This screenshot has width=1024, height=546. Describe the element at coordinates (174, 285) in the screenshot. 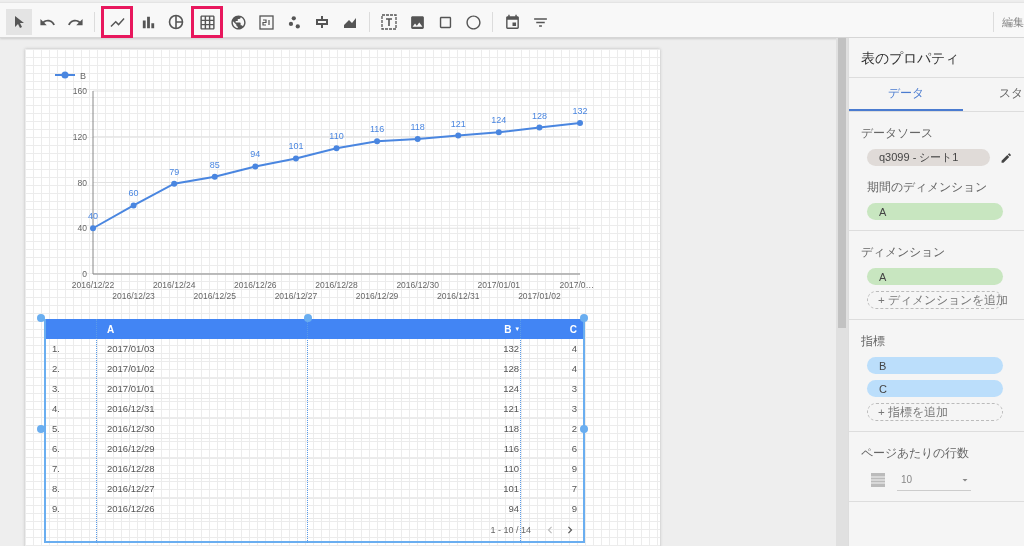

I see `x-tick-label: 2016/12/24` at that location.